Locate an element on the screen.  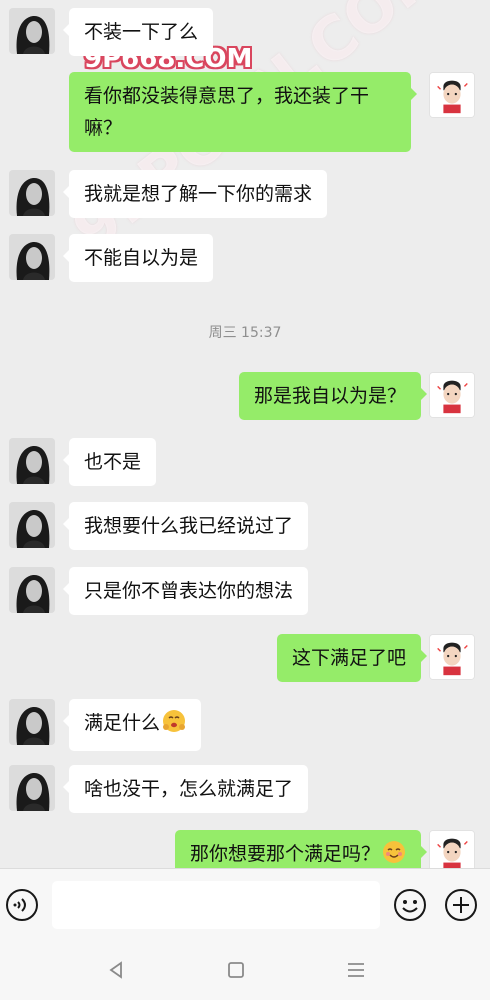
message-text: 满足什么 is located at coordinates (122, 723).